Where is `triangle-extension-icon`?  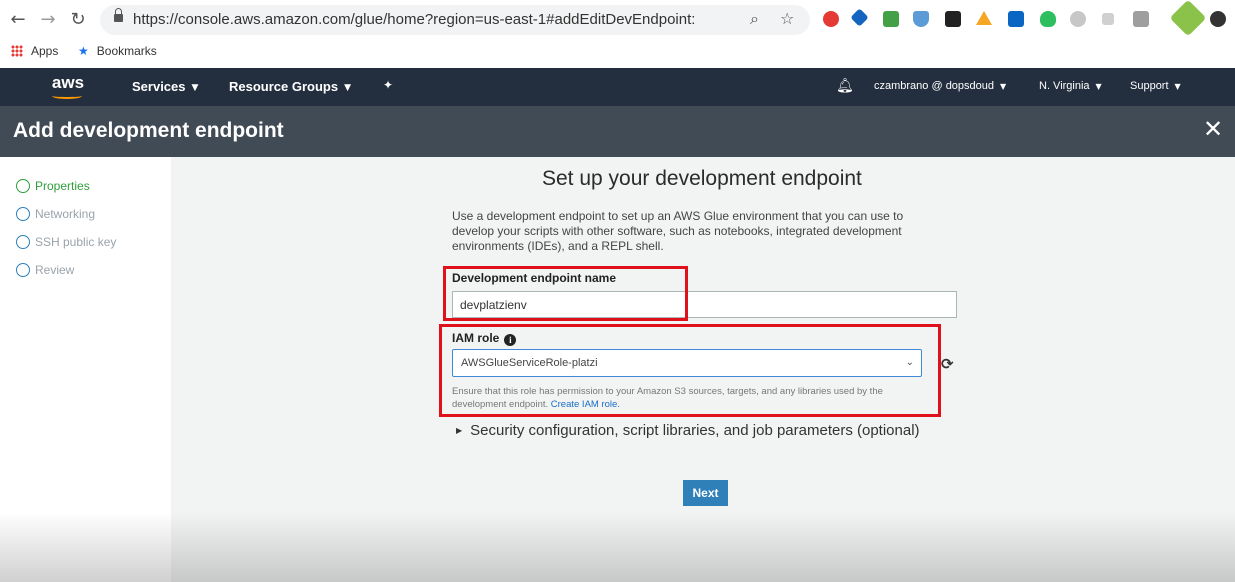 triangle-extension-icon is located at coordinates (984, 18).